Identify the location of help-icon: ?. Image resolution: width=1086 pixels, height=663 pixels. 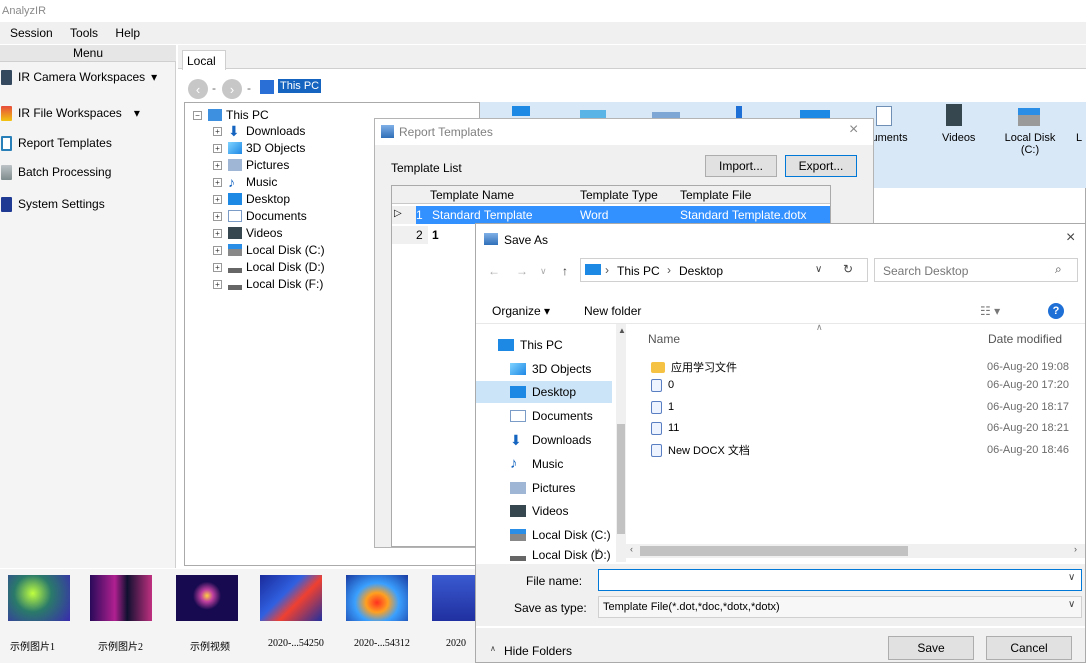
(1056, 311).